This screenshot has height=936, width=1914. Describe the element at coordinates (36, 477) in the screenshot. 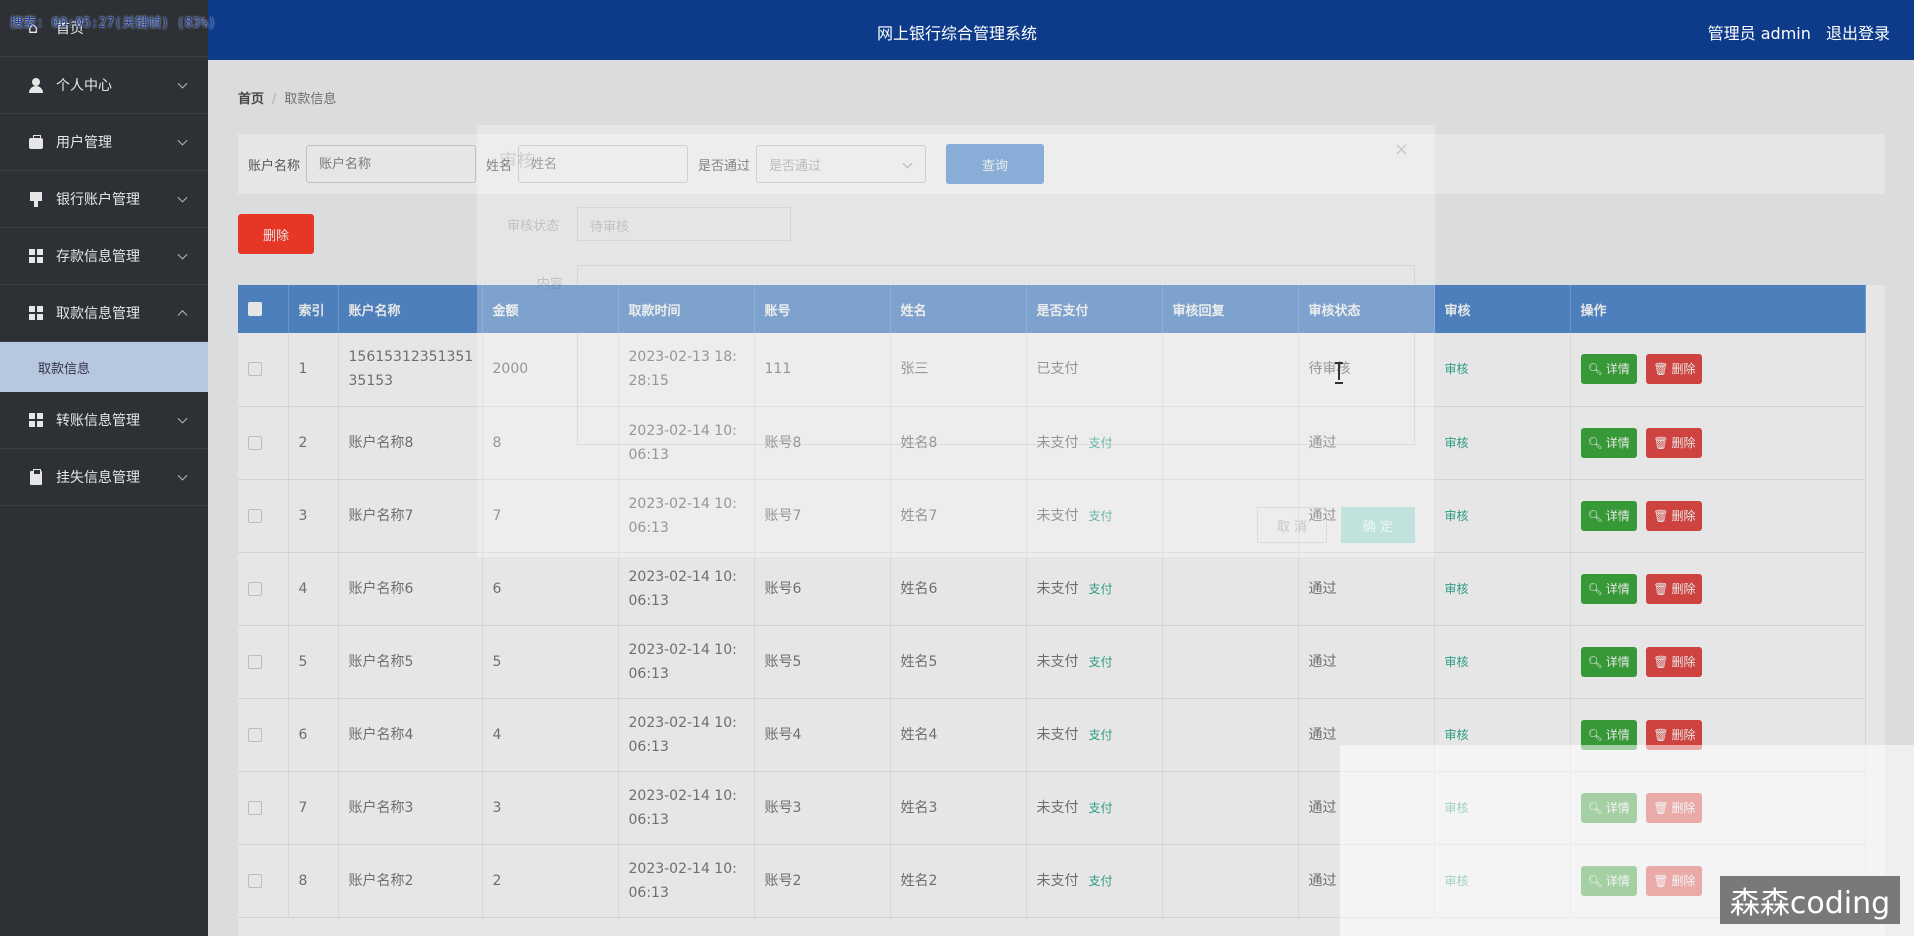

I see `clipboard-icon` at that location.